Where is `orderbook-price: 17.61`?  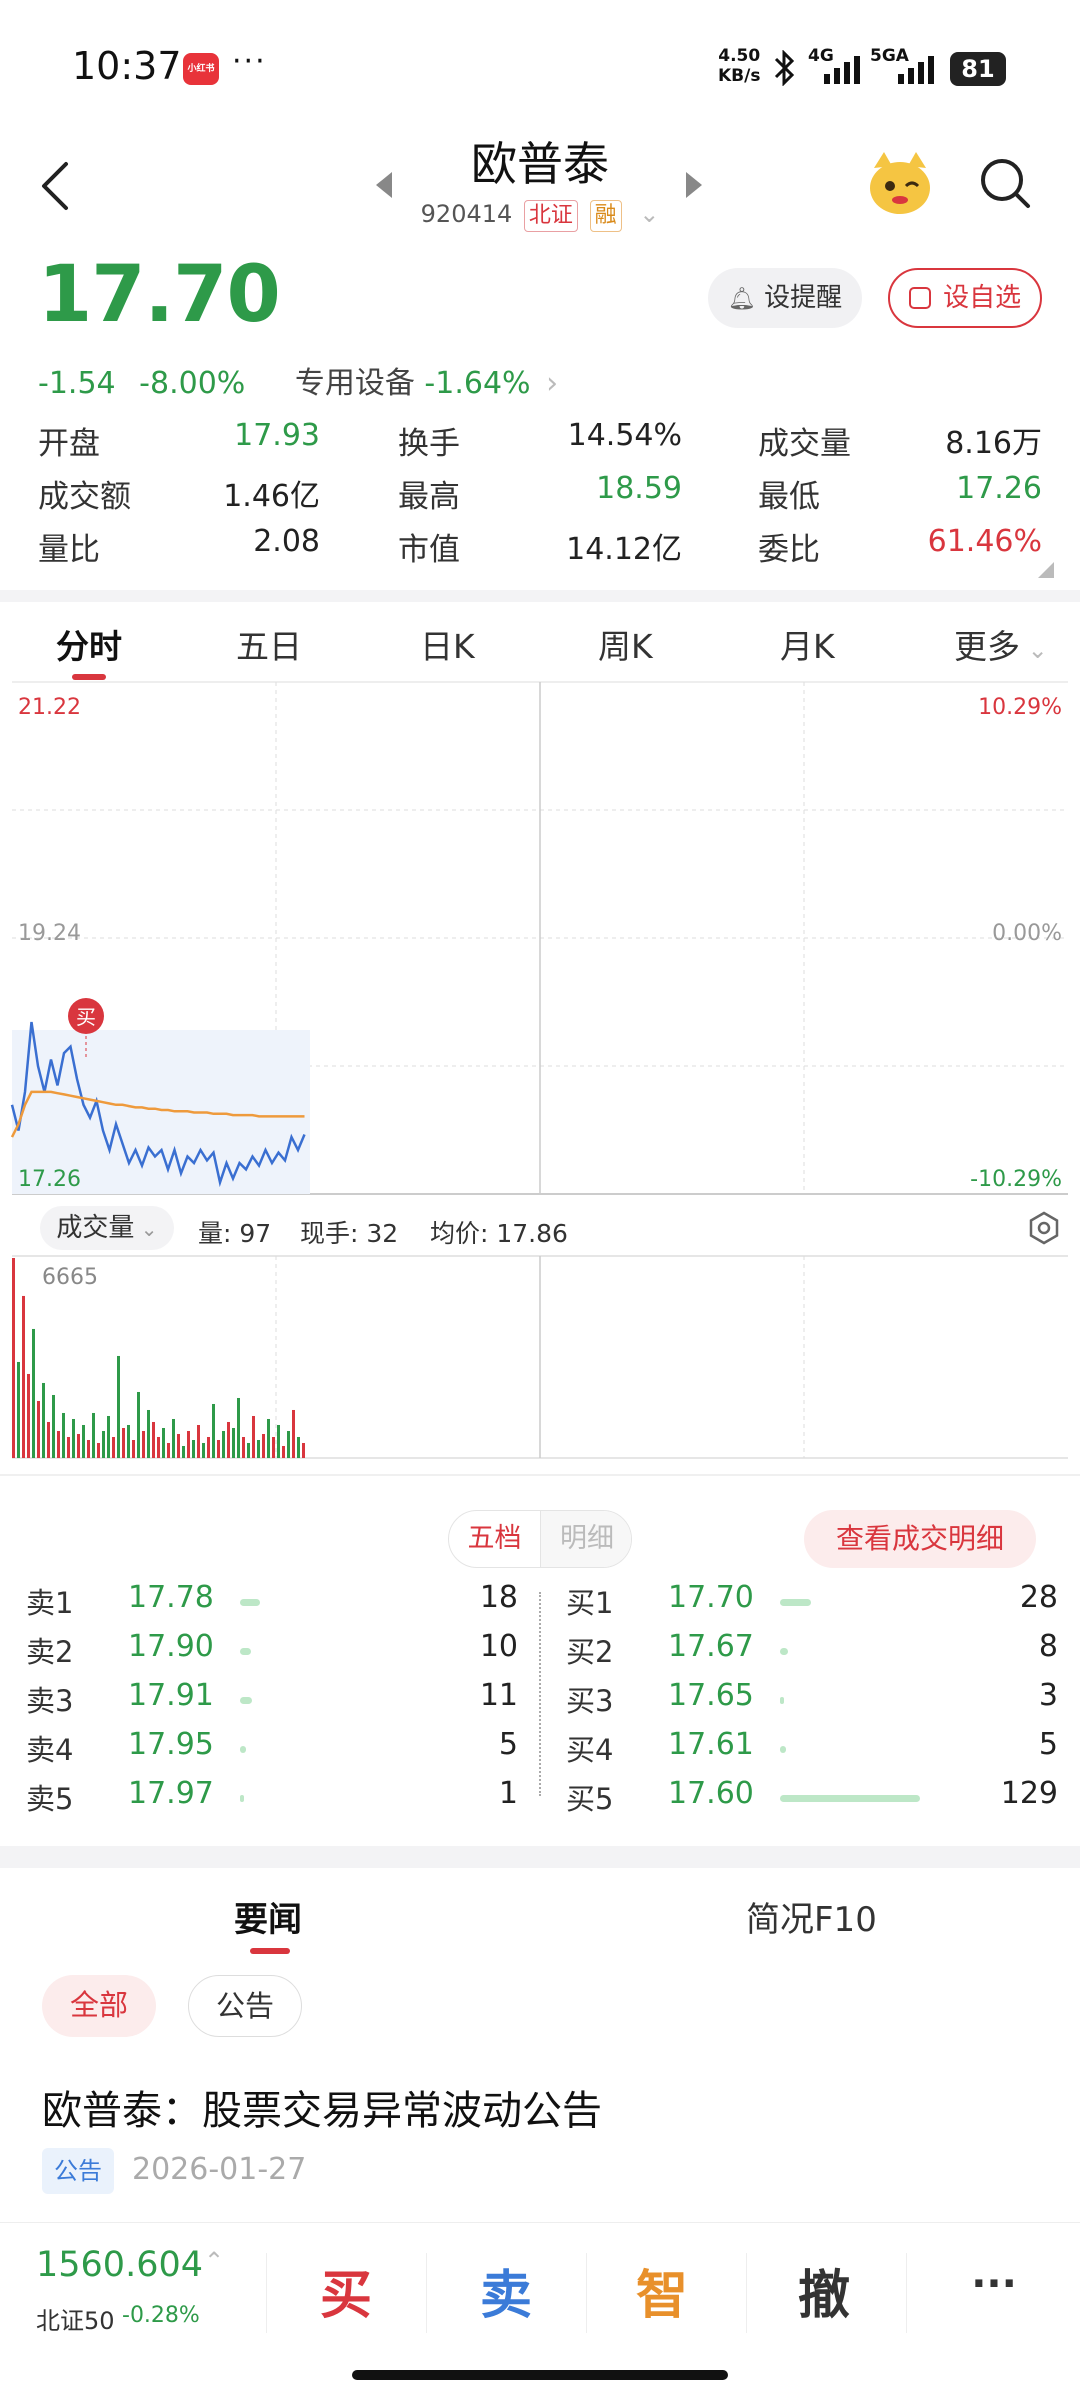 orderbook-price: 17.61 is located at coordinates (711, 1744).